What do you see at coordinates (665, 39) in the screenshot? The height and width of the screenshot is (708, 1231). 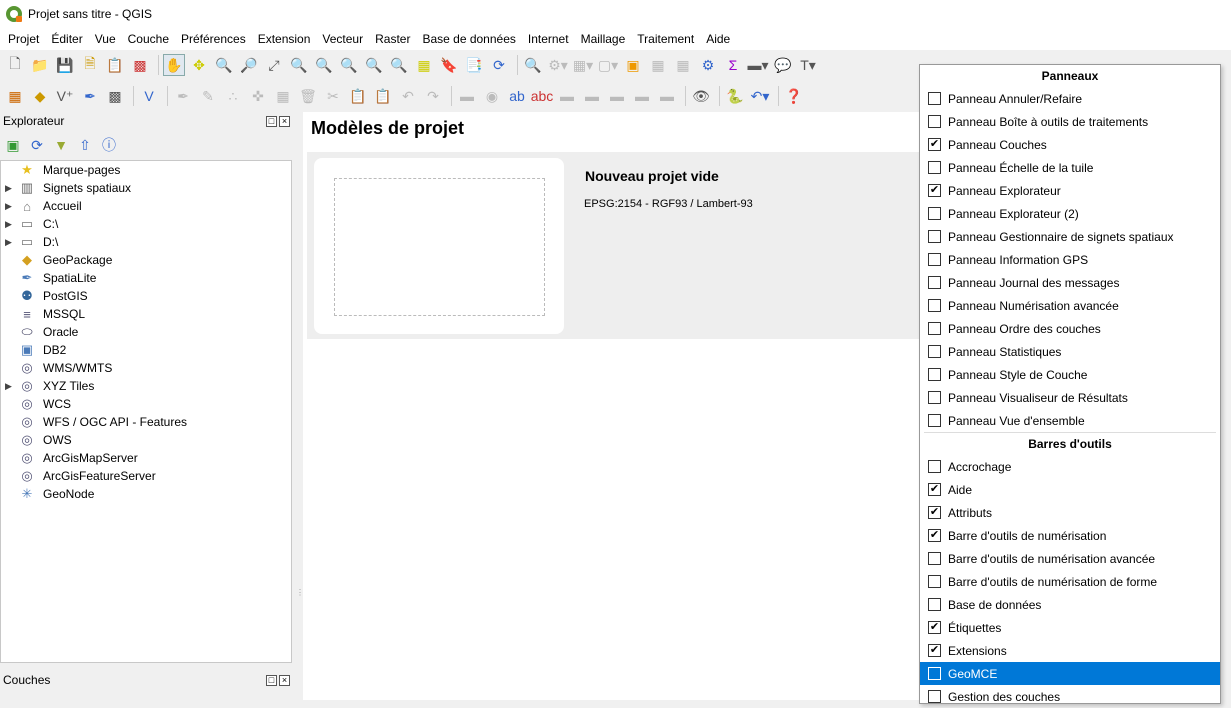 I see `menu-traitement: Traitement` at bounding box center [665, 39].